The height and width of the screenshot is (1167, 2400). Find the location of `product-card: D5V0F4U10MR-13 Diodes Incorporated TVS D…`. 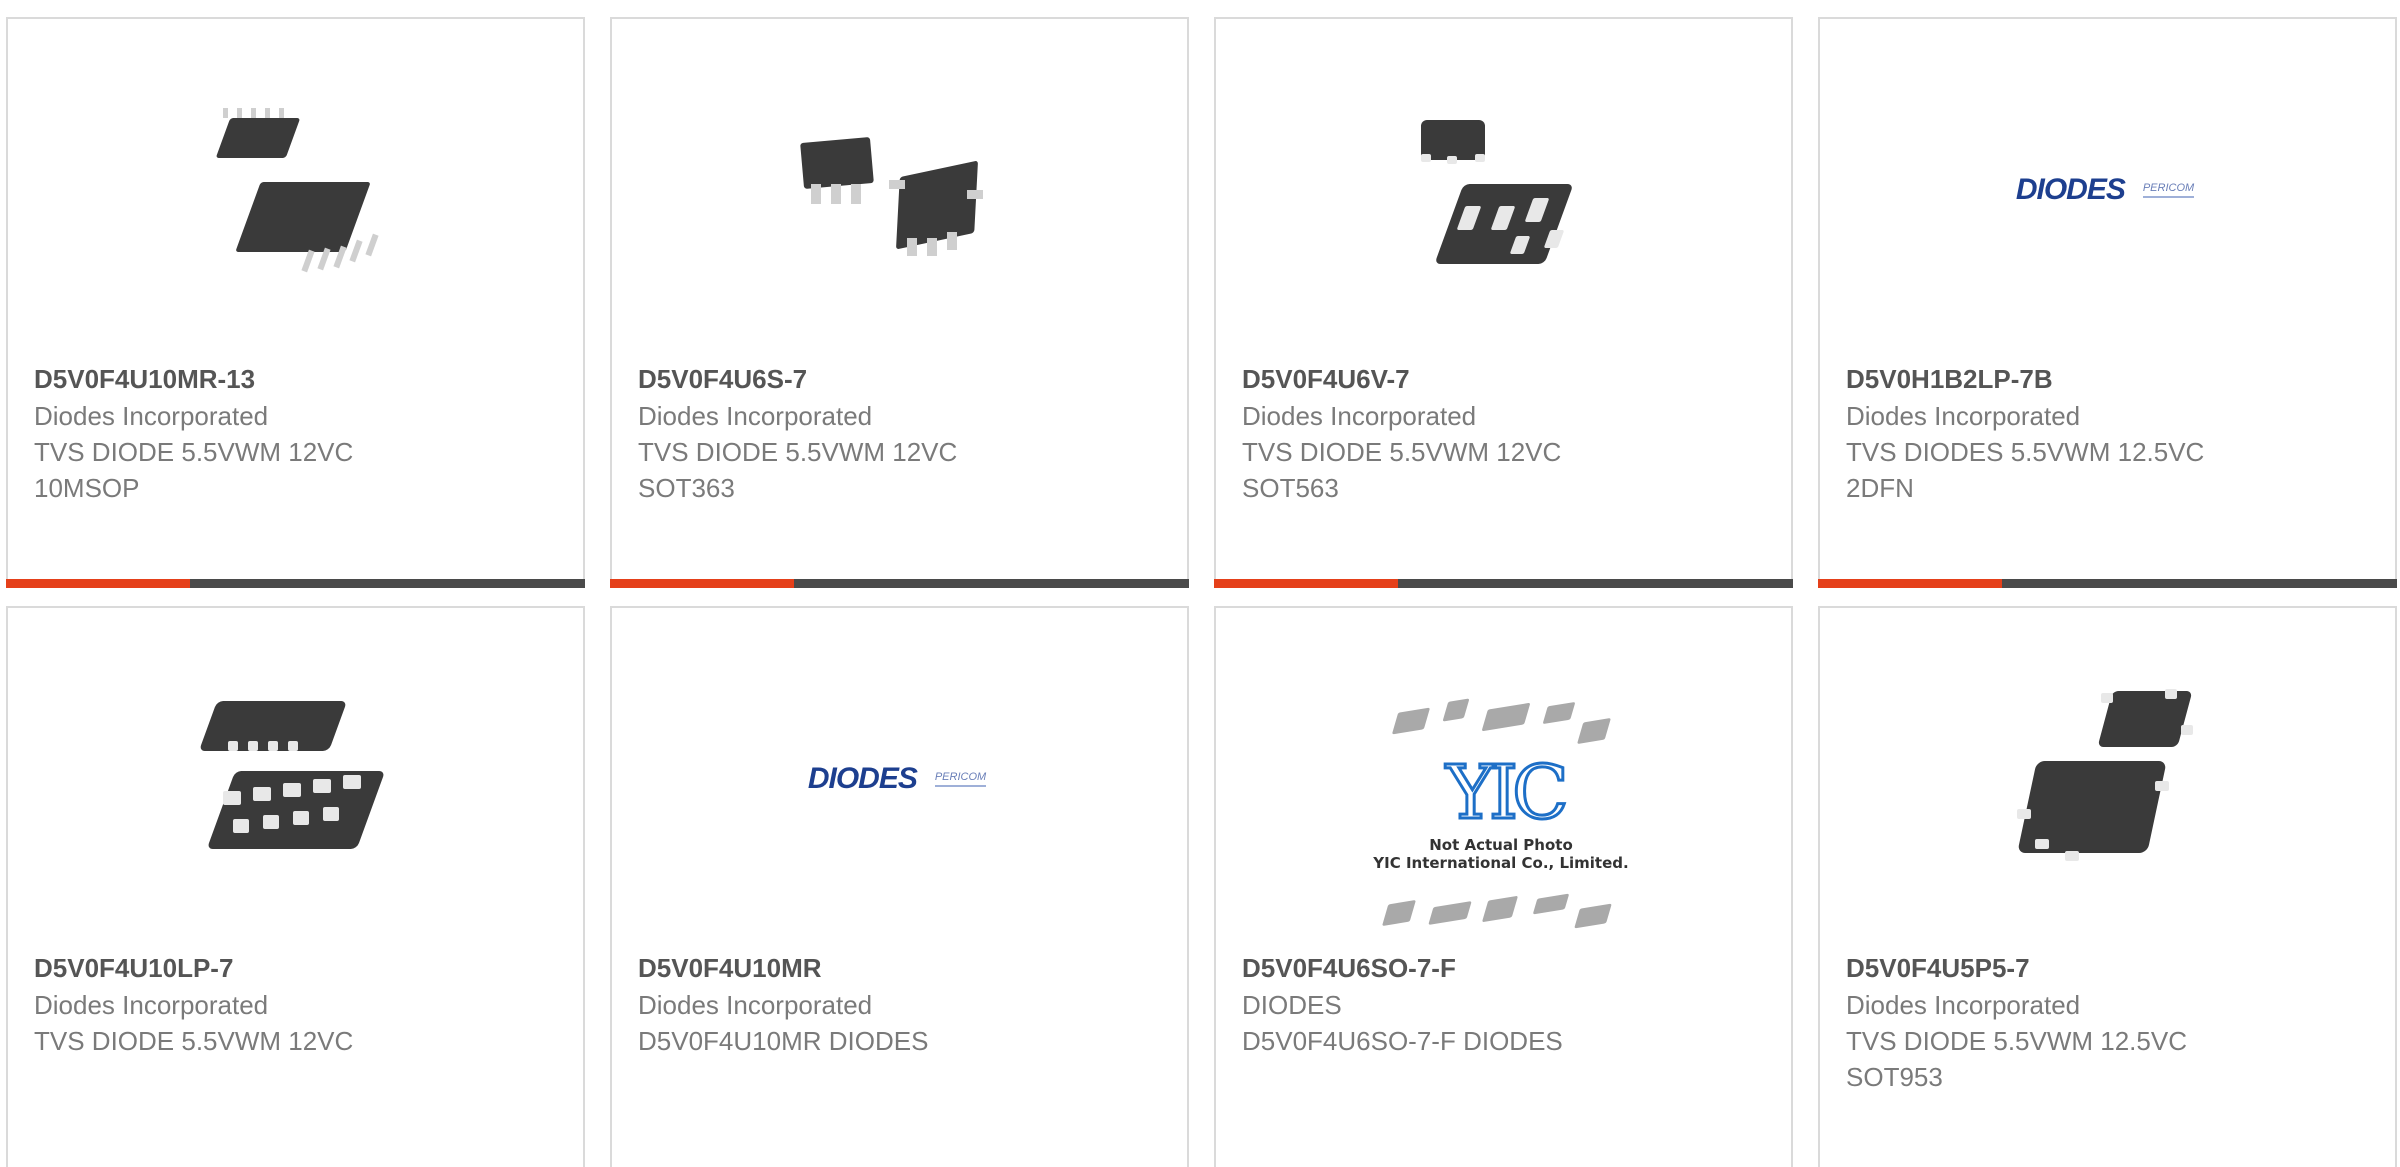

product-card: D5V0F4U10MR-13 Diodes Incorporated TVS D… is located at coordinates (295, 302).